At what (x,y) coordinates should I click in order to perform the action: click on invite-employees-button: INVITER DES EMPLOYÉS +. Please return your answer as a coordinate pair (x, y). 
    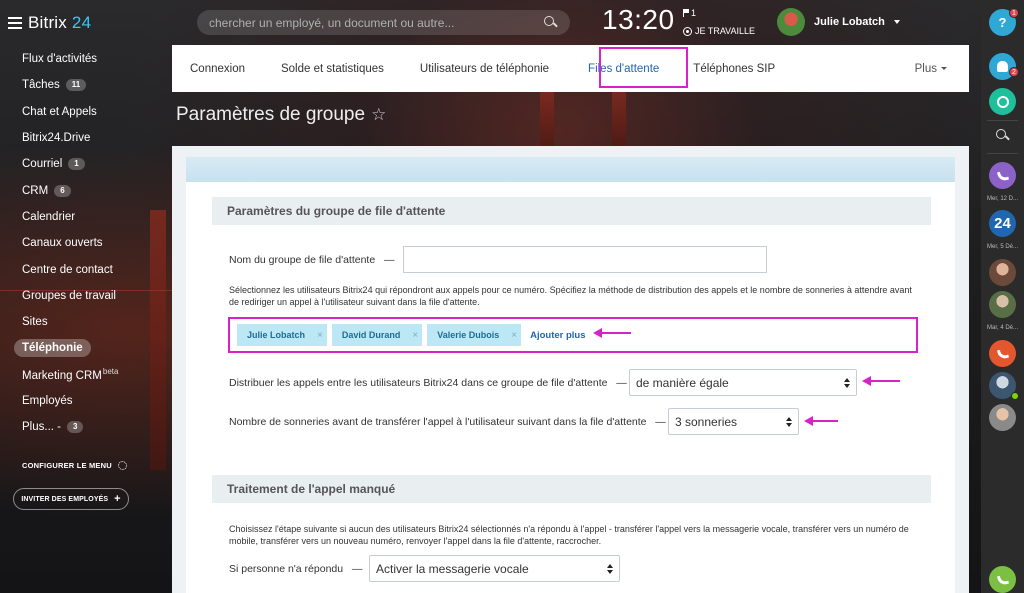
    Looking at the image, I should click on (71, 499).